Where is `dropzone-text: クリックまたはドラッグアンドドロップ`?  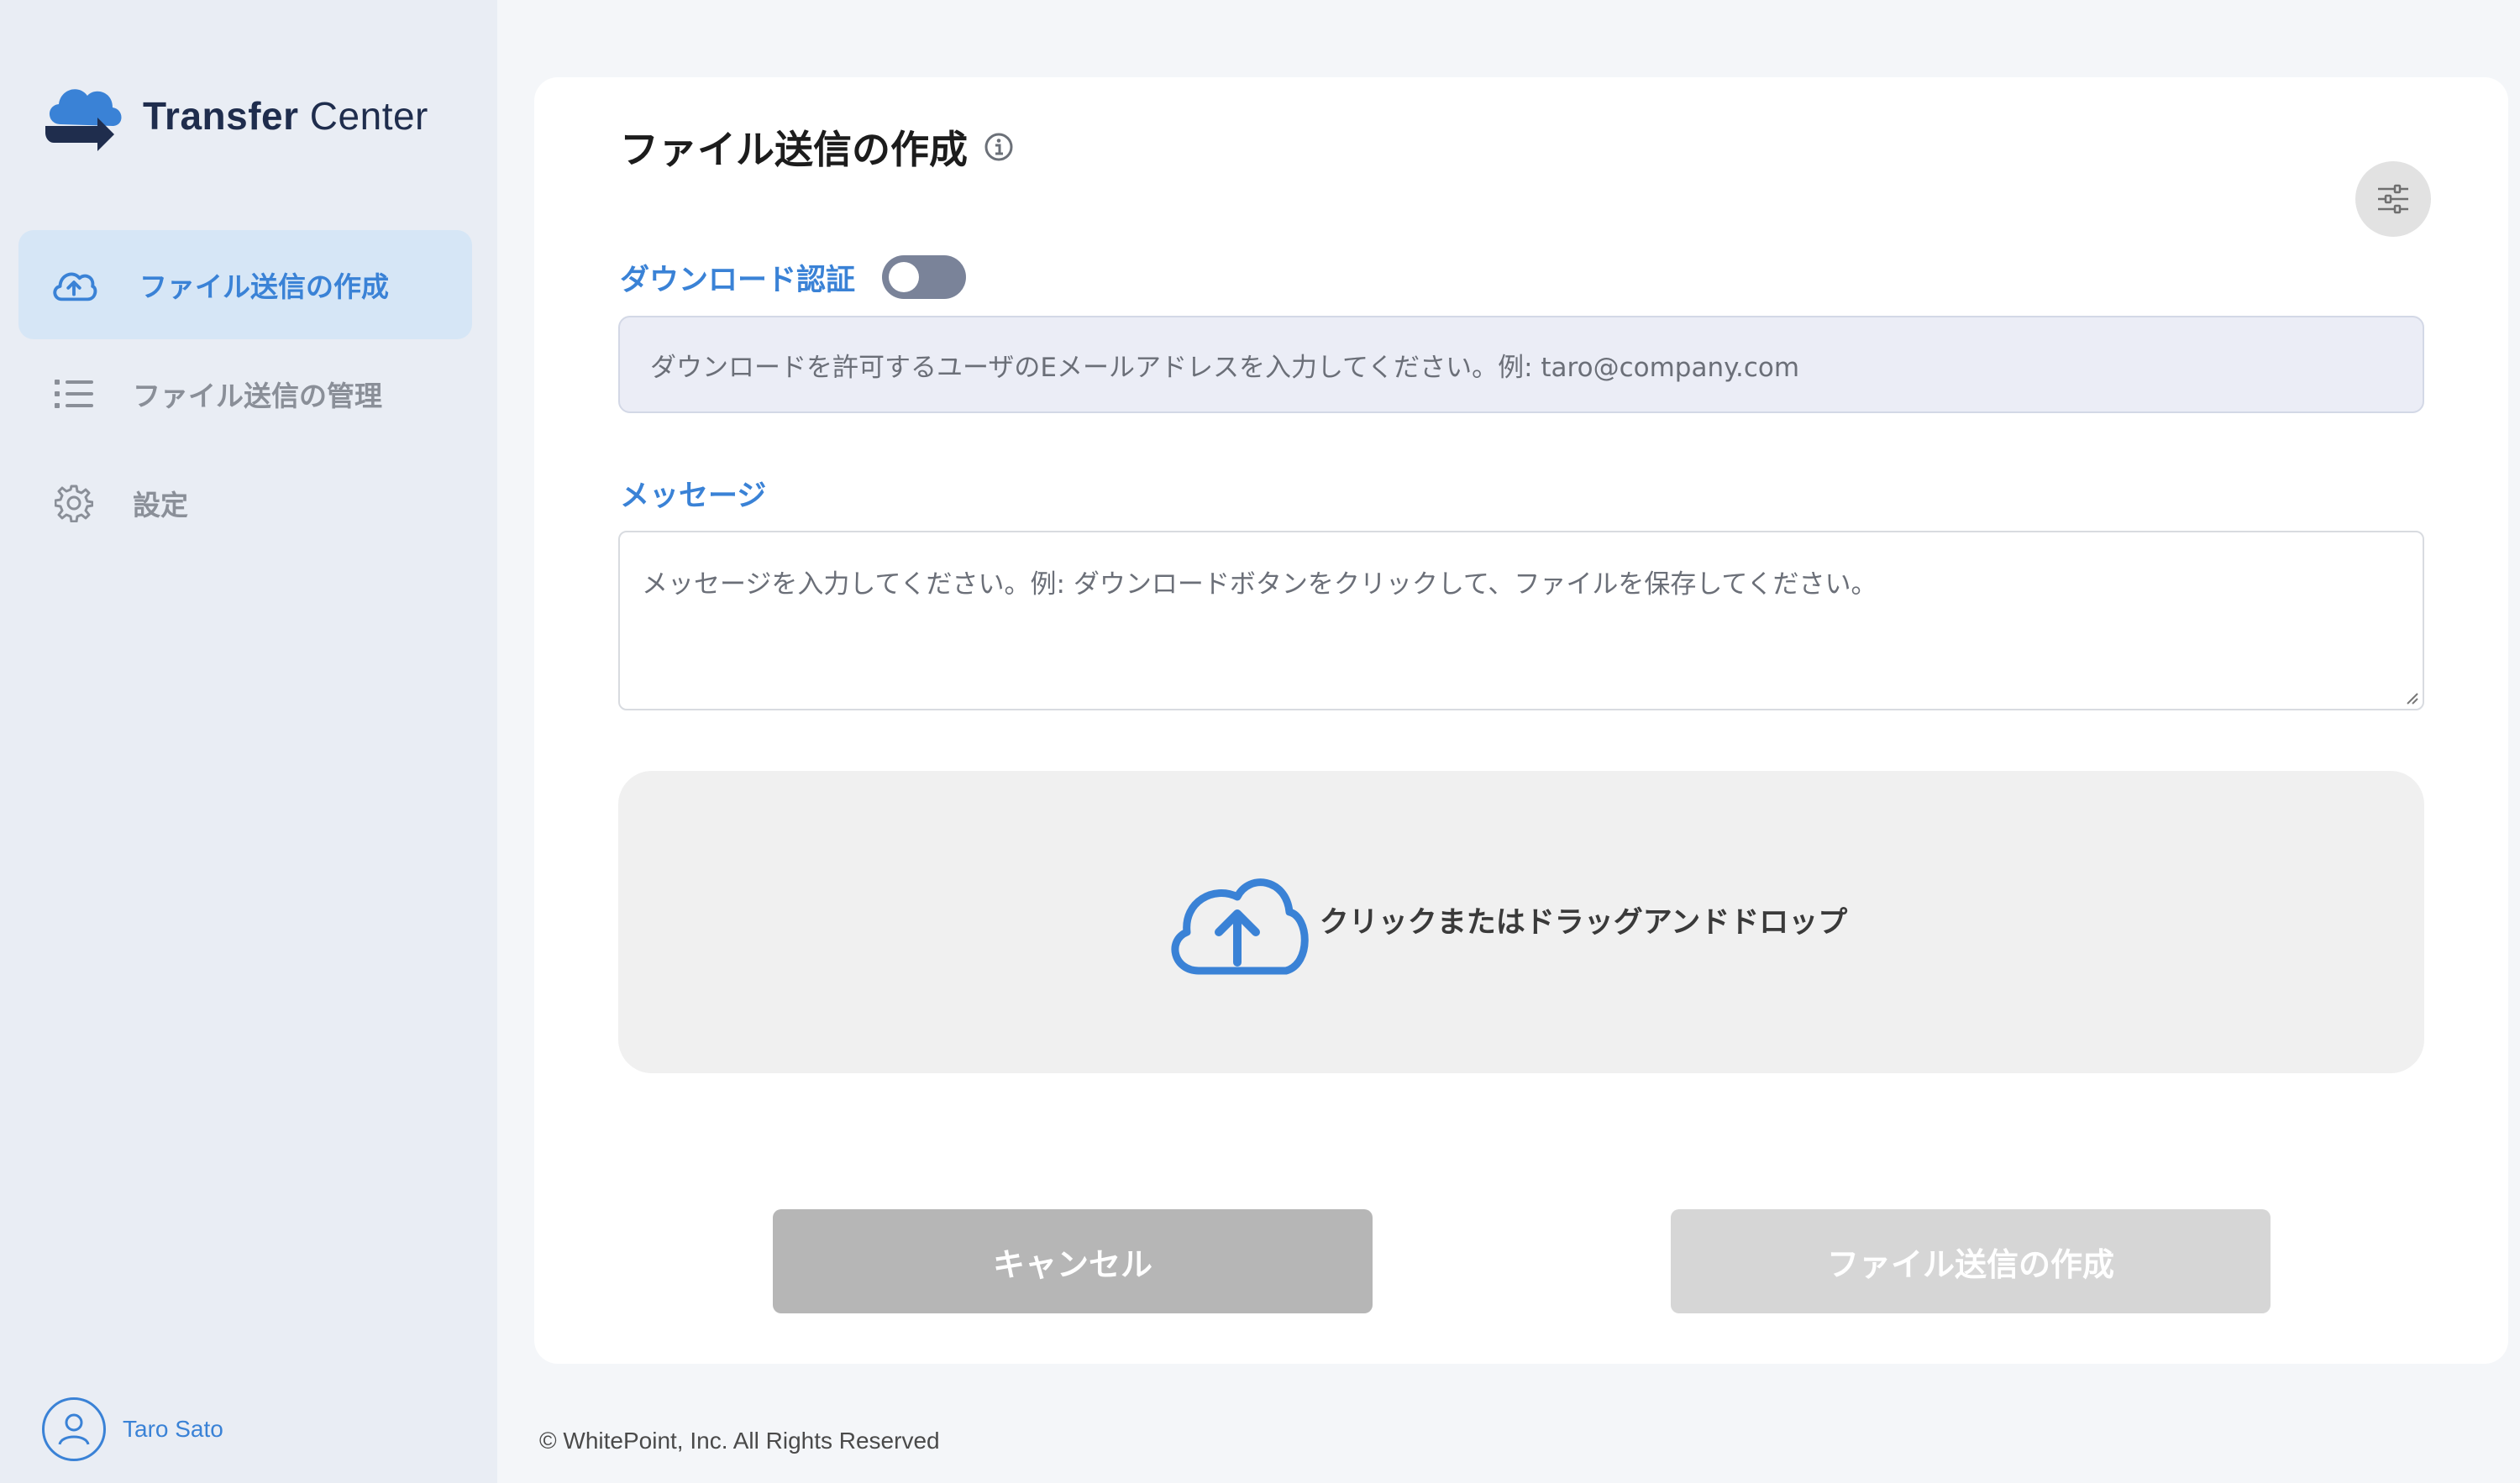
dropzone-text: クリックまたはドラッグアンドドロップ is located at coordinates (1583, 922).